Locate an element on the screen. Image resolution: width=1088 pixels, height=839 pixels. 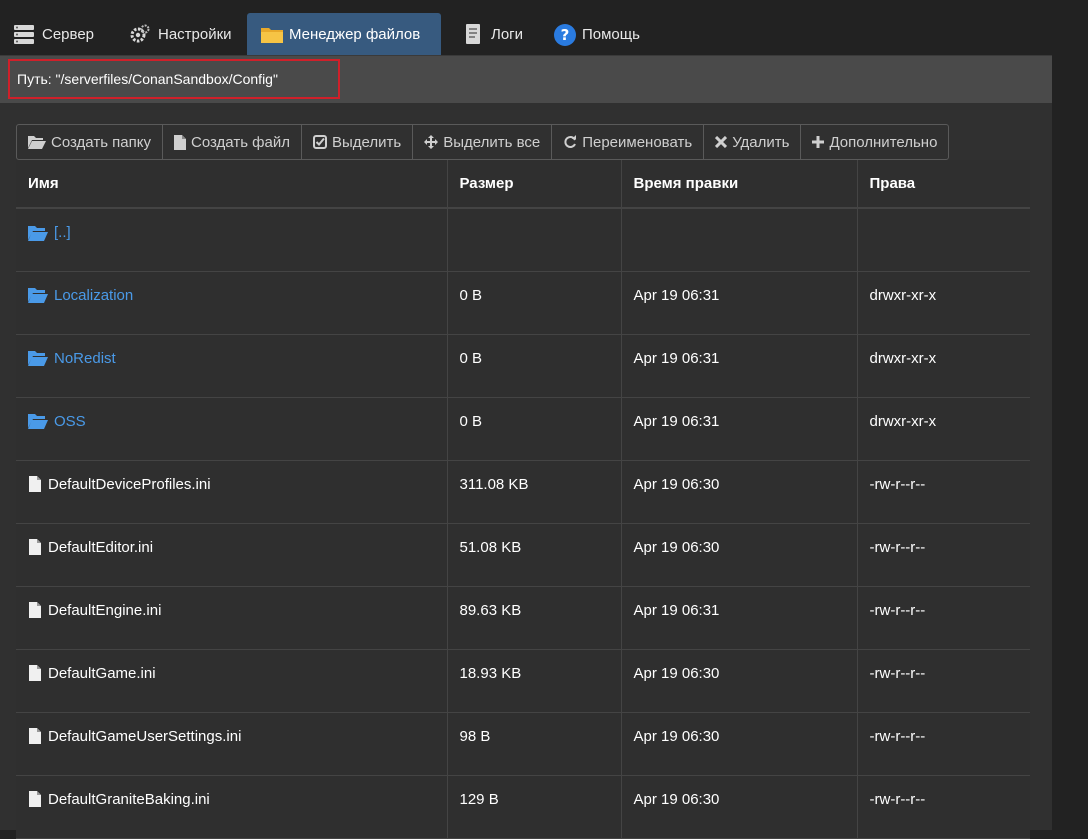
folder-link: NoRedist is located at coordinates (85, 358).